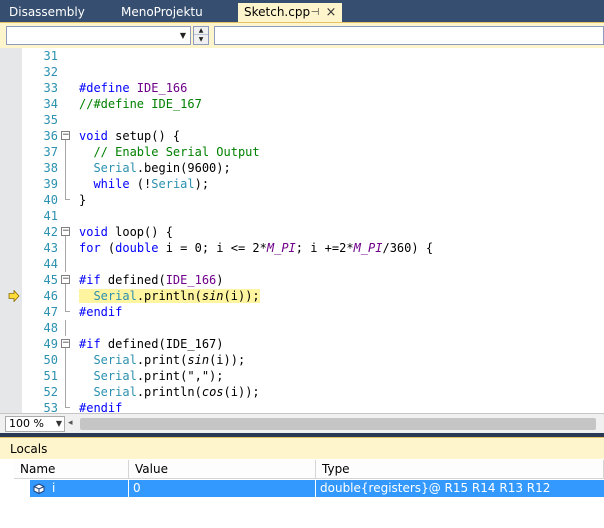 The image size is (604, 528). I want to click on tab-menoprojektu: MenoProjektu, so click(175, 12).